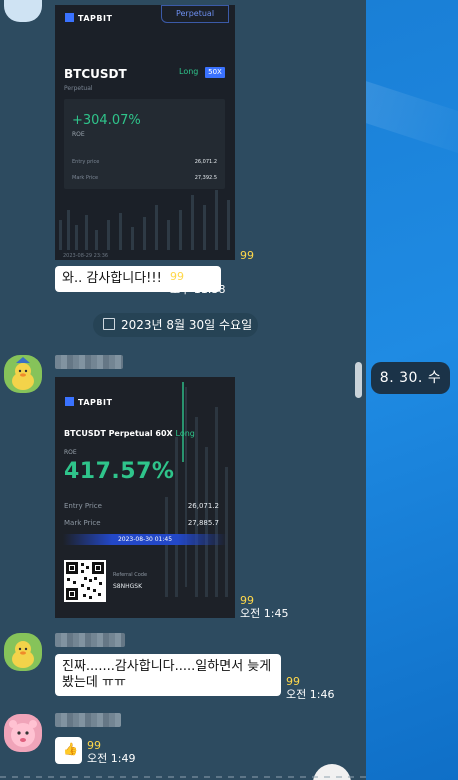 This screenshot has width=458, height=780. Describe the element at coordinates (111, 758) in the screenshot. I see `message-time: 오전 1:49` at that location.